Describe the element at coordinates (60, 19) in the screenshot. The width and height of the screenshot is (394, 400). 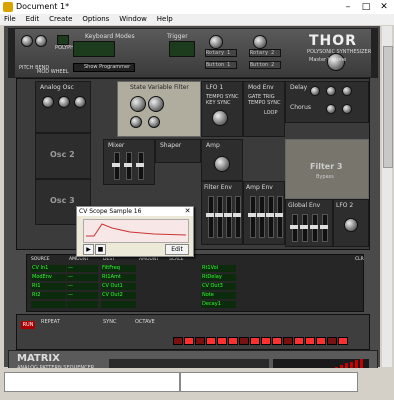
I see `menu-create: Create` at that location.